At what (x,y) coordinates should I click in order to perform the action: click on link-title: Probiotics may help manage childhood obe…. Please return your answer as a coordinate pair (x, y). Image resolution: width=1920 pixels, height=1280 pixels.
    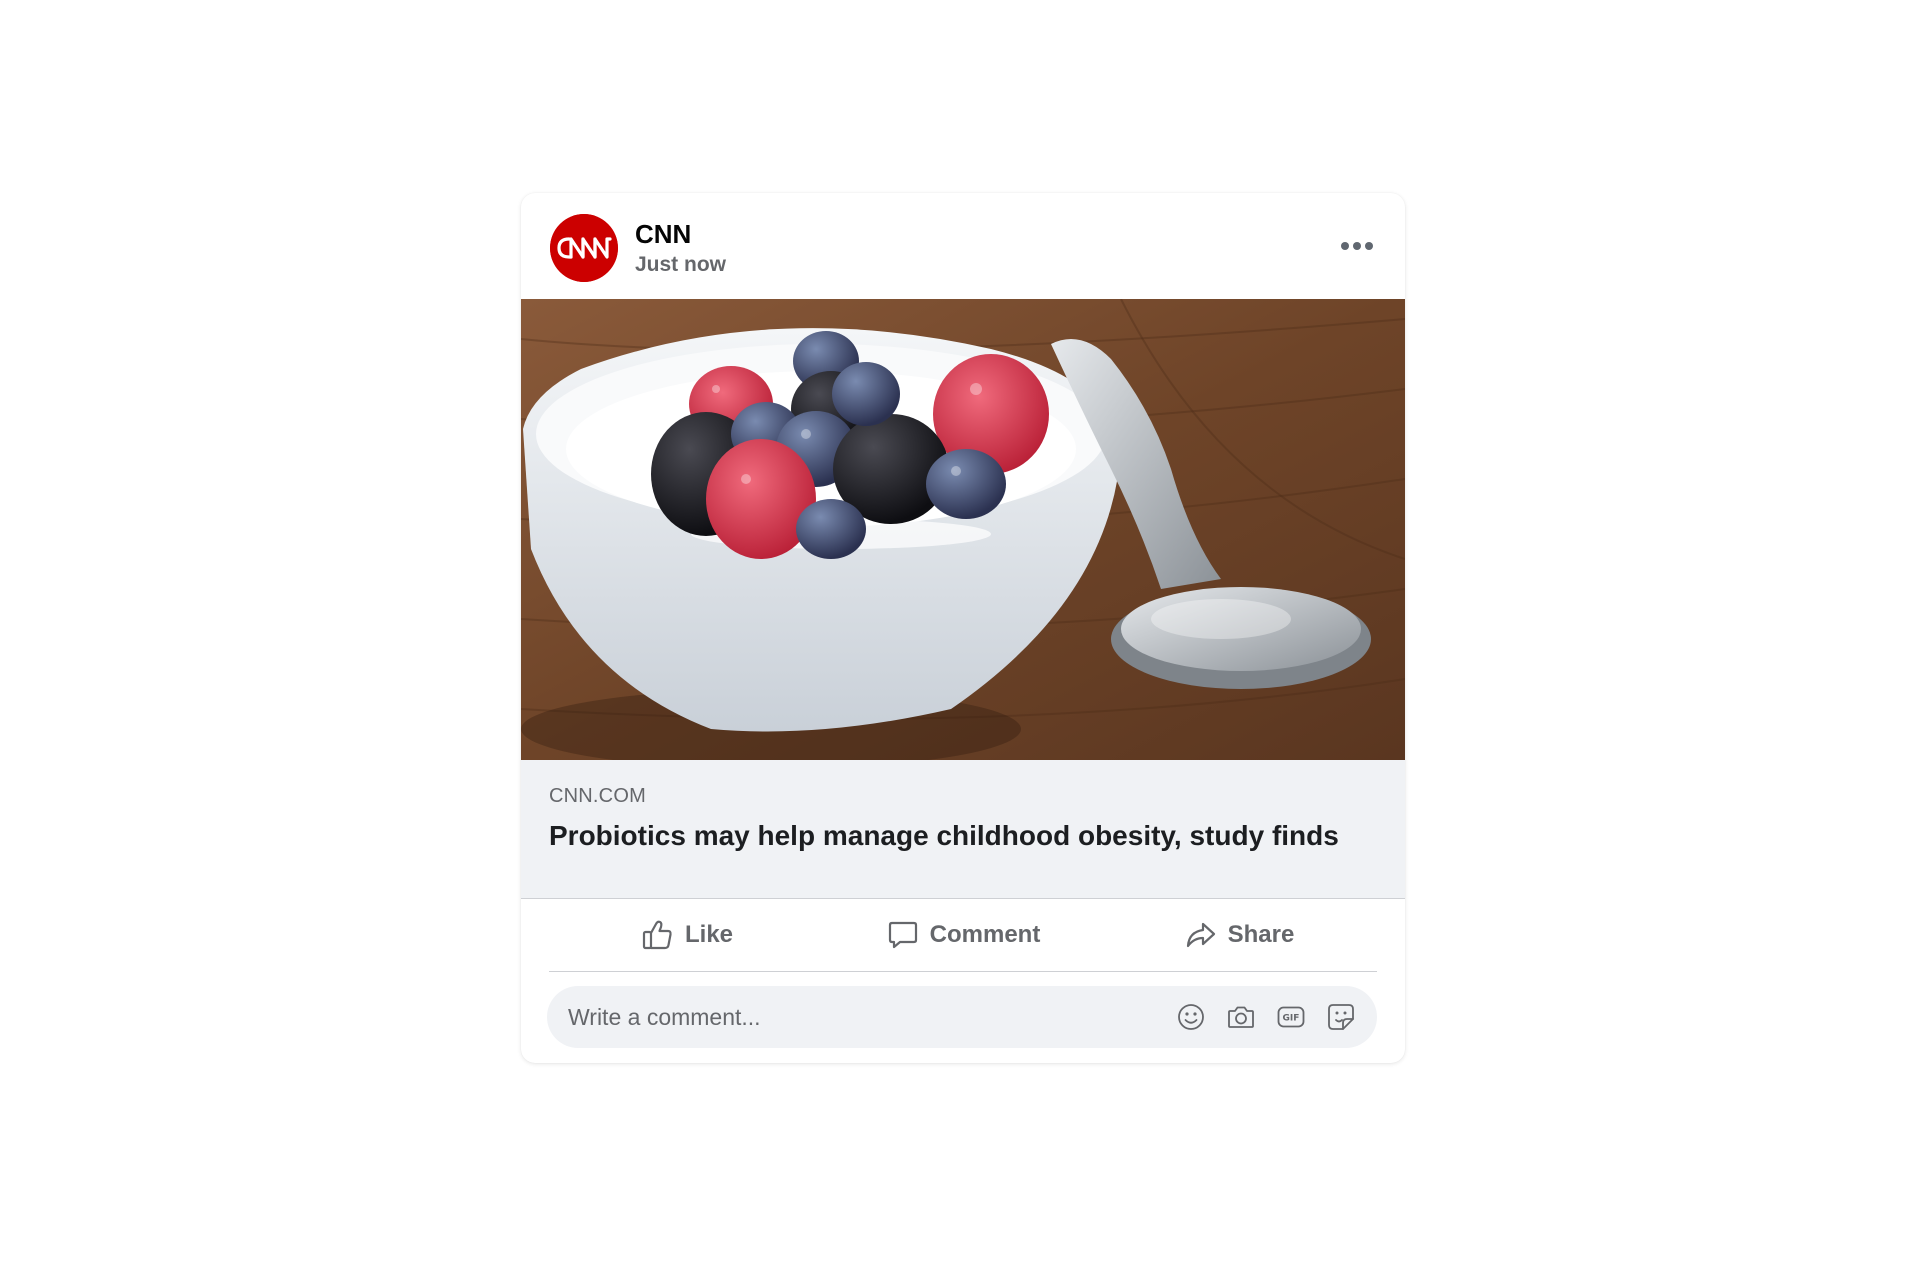
    Looking at the image, I should click on (944, 836).